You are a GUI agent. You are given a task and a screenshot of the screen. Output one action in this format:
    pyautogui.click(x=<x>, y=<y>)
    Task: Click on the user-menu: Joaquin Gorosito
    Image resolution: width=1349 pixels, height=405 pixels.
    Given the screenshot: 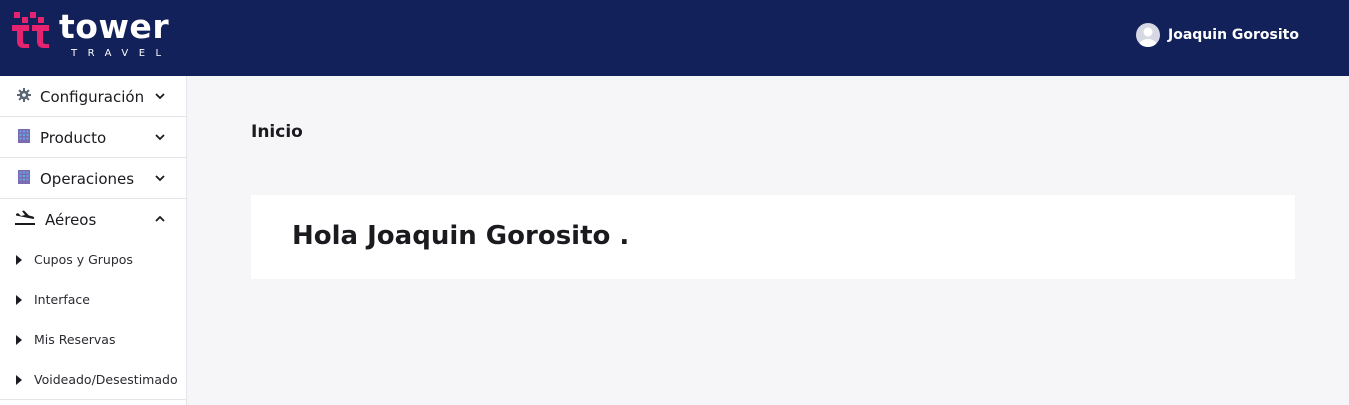 What is the action you would take?
    pyautogui.click(x=1217, y=35)
    